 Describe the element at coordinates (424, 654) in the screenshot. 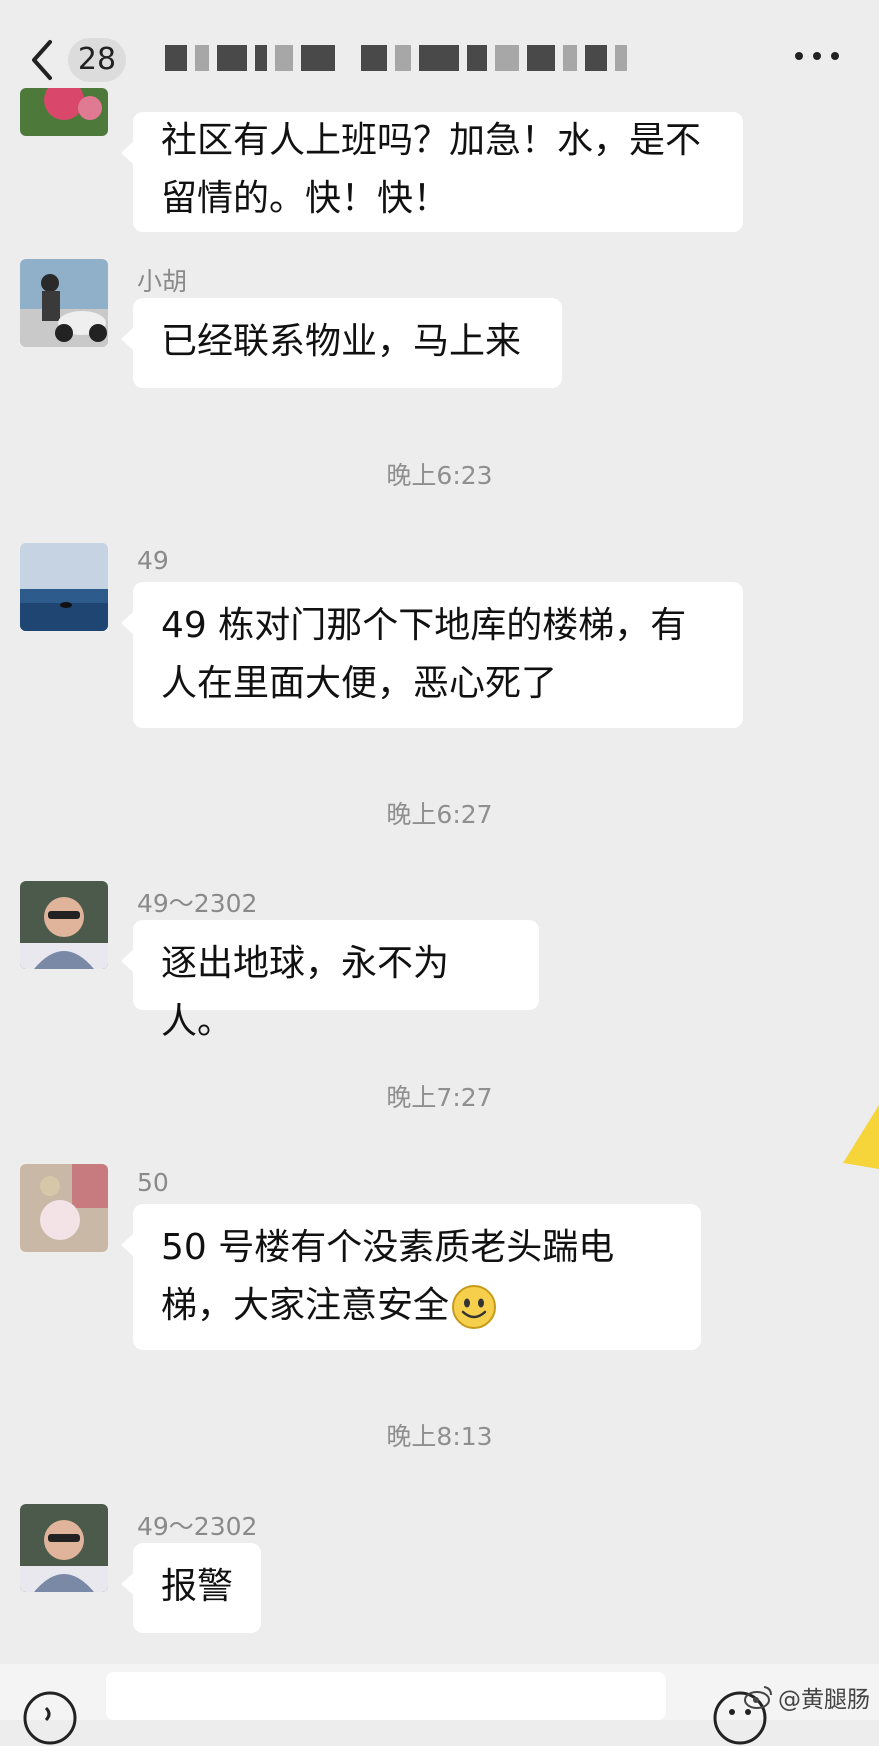

I see `message-text: 49 栋对门那个下地库的楼梯，有人在里面大便，恶心死了` at that location.